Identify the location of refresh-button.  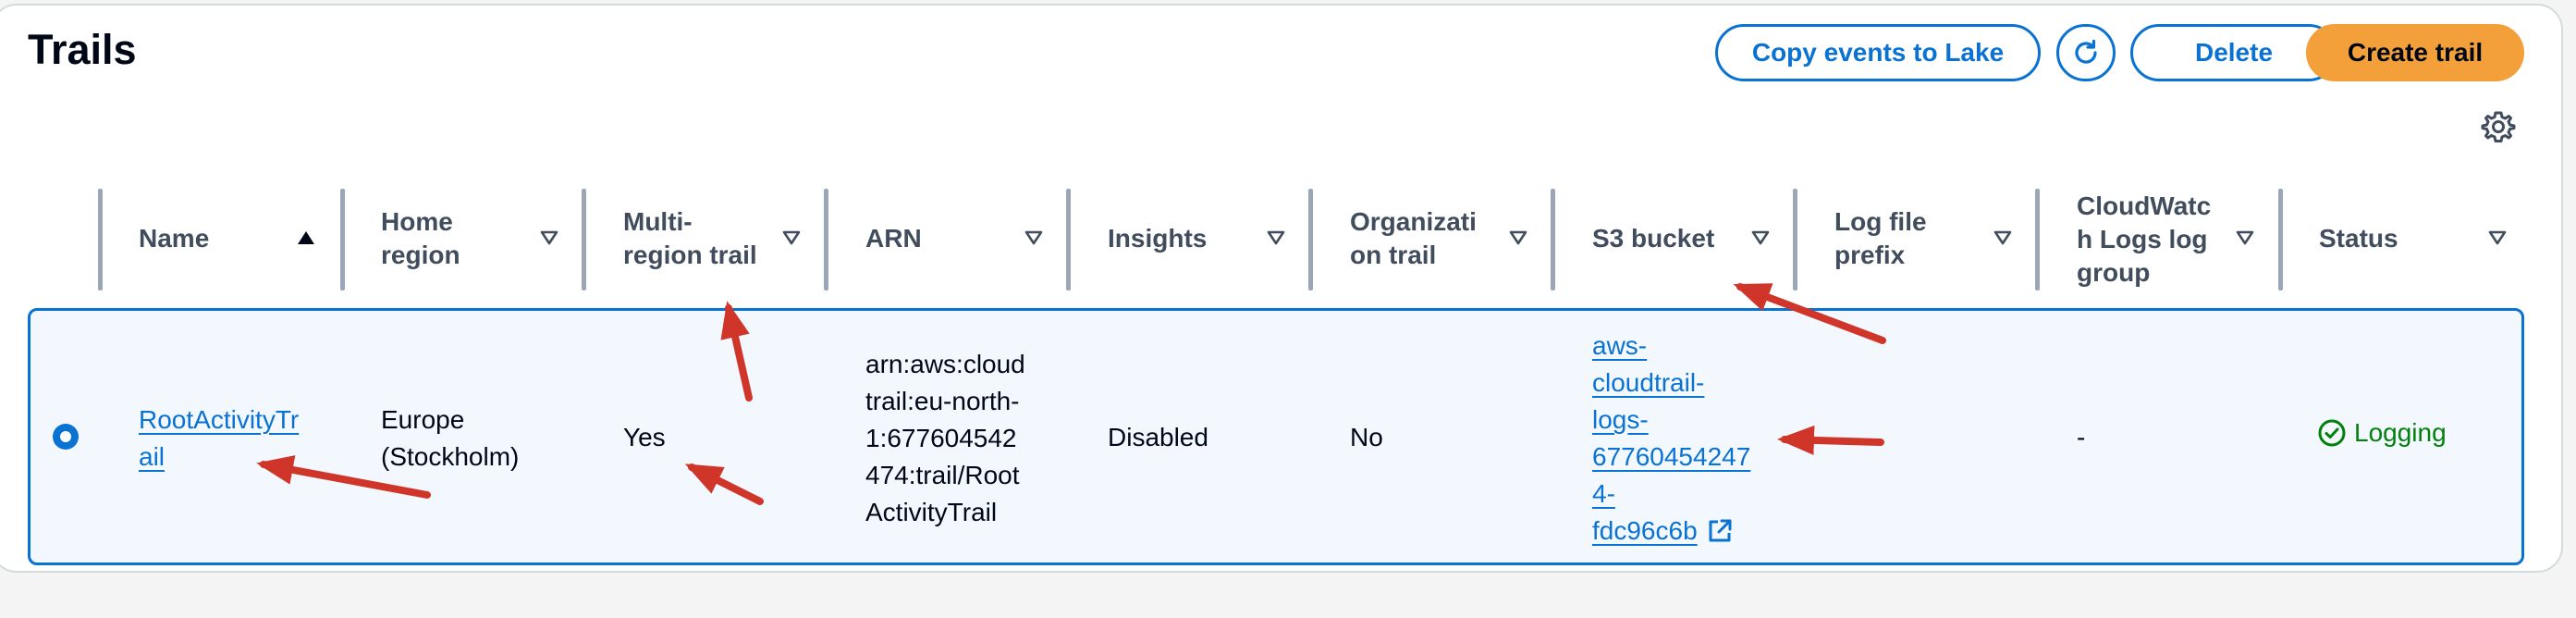
(2086, 53).